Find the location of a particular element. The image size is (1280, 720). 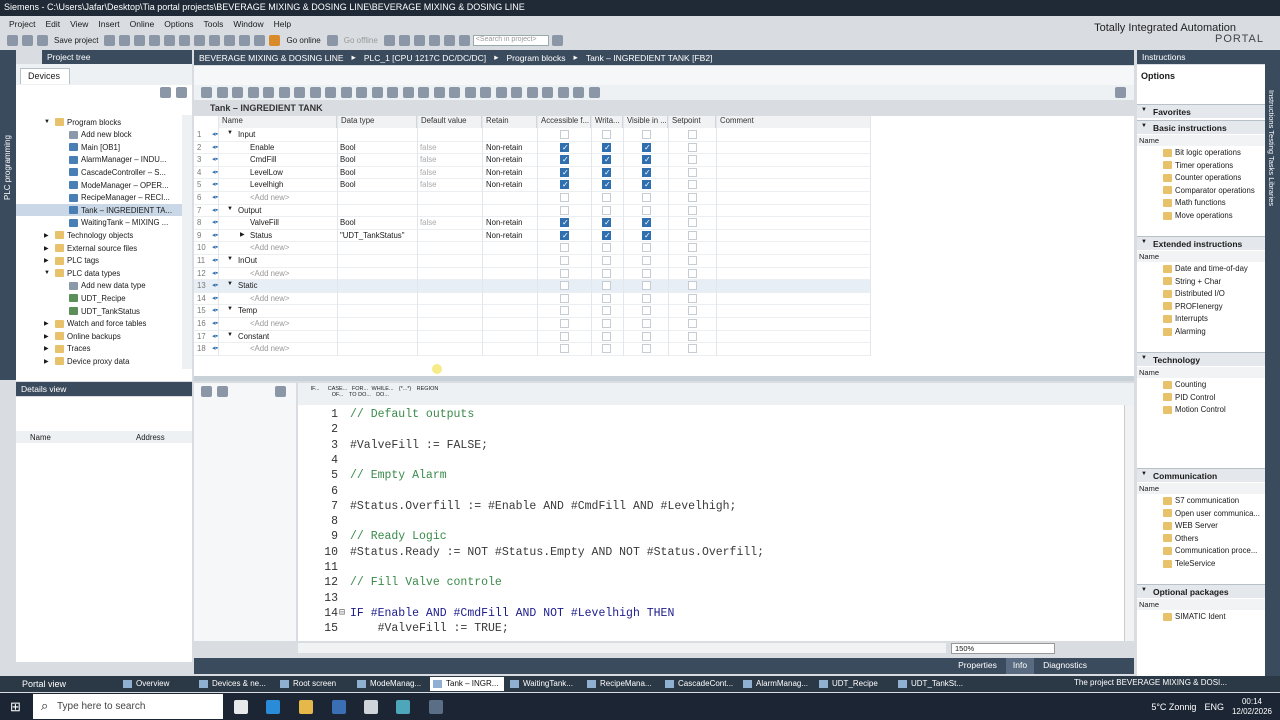

extended-item: Date and time-of-day is located at coordinates (1205, 268).